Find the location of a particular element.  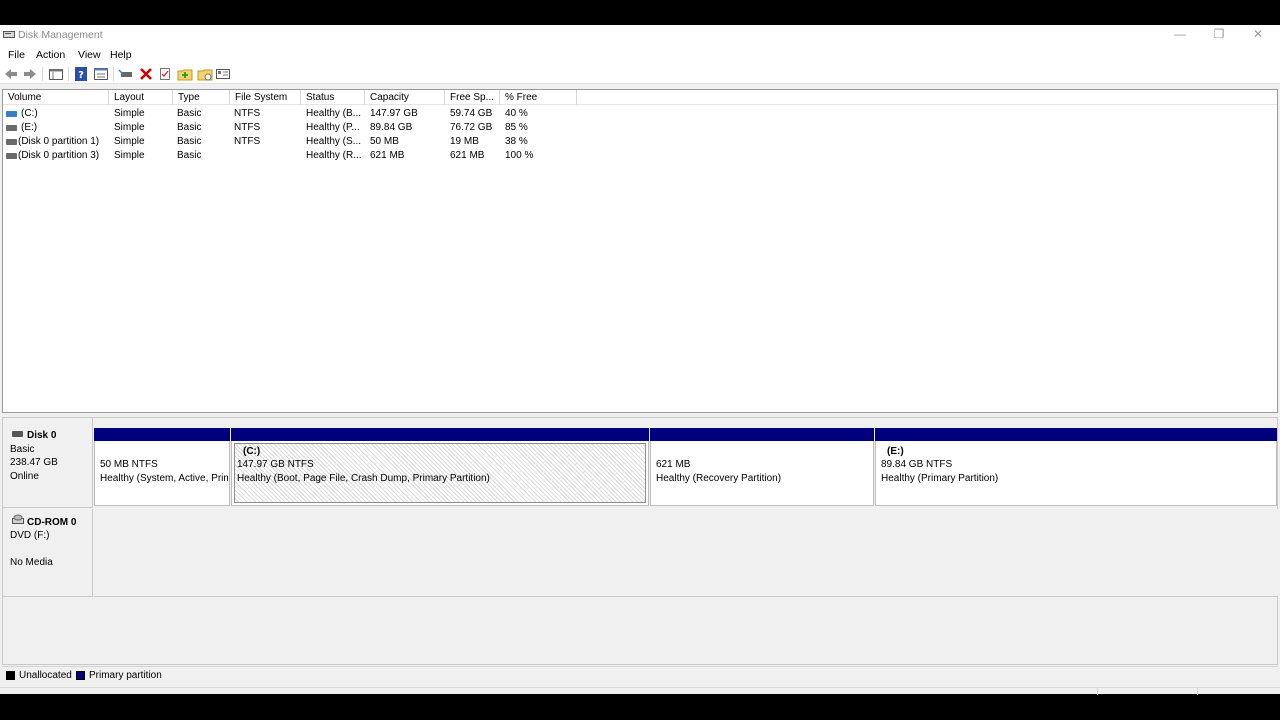

partition-size: 89.84 GB NTFS is located at coordinates (917, 464).